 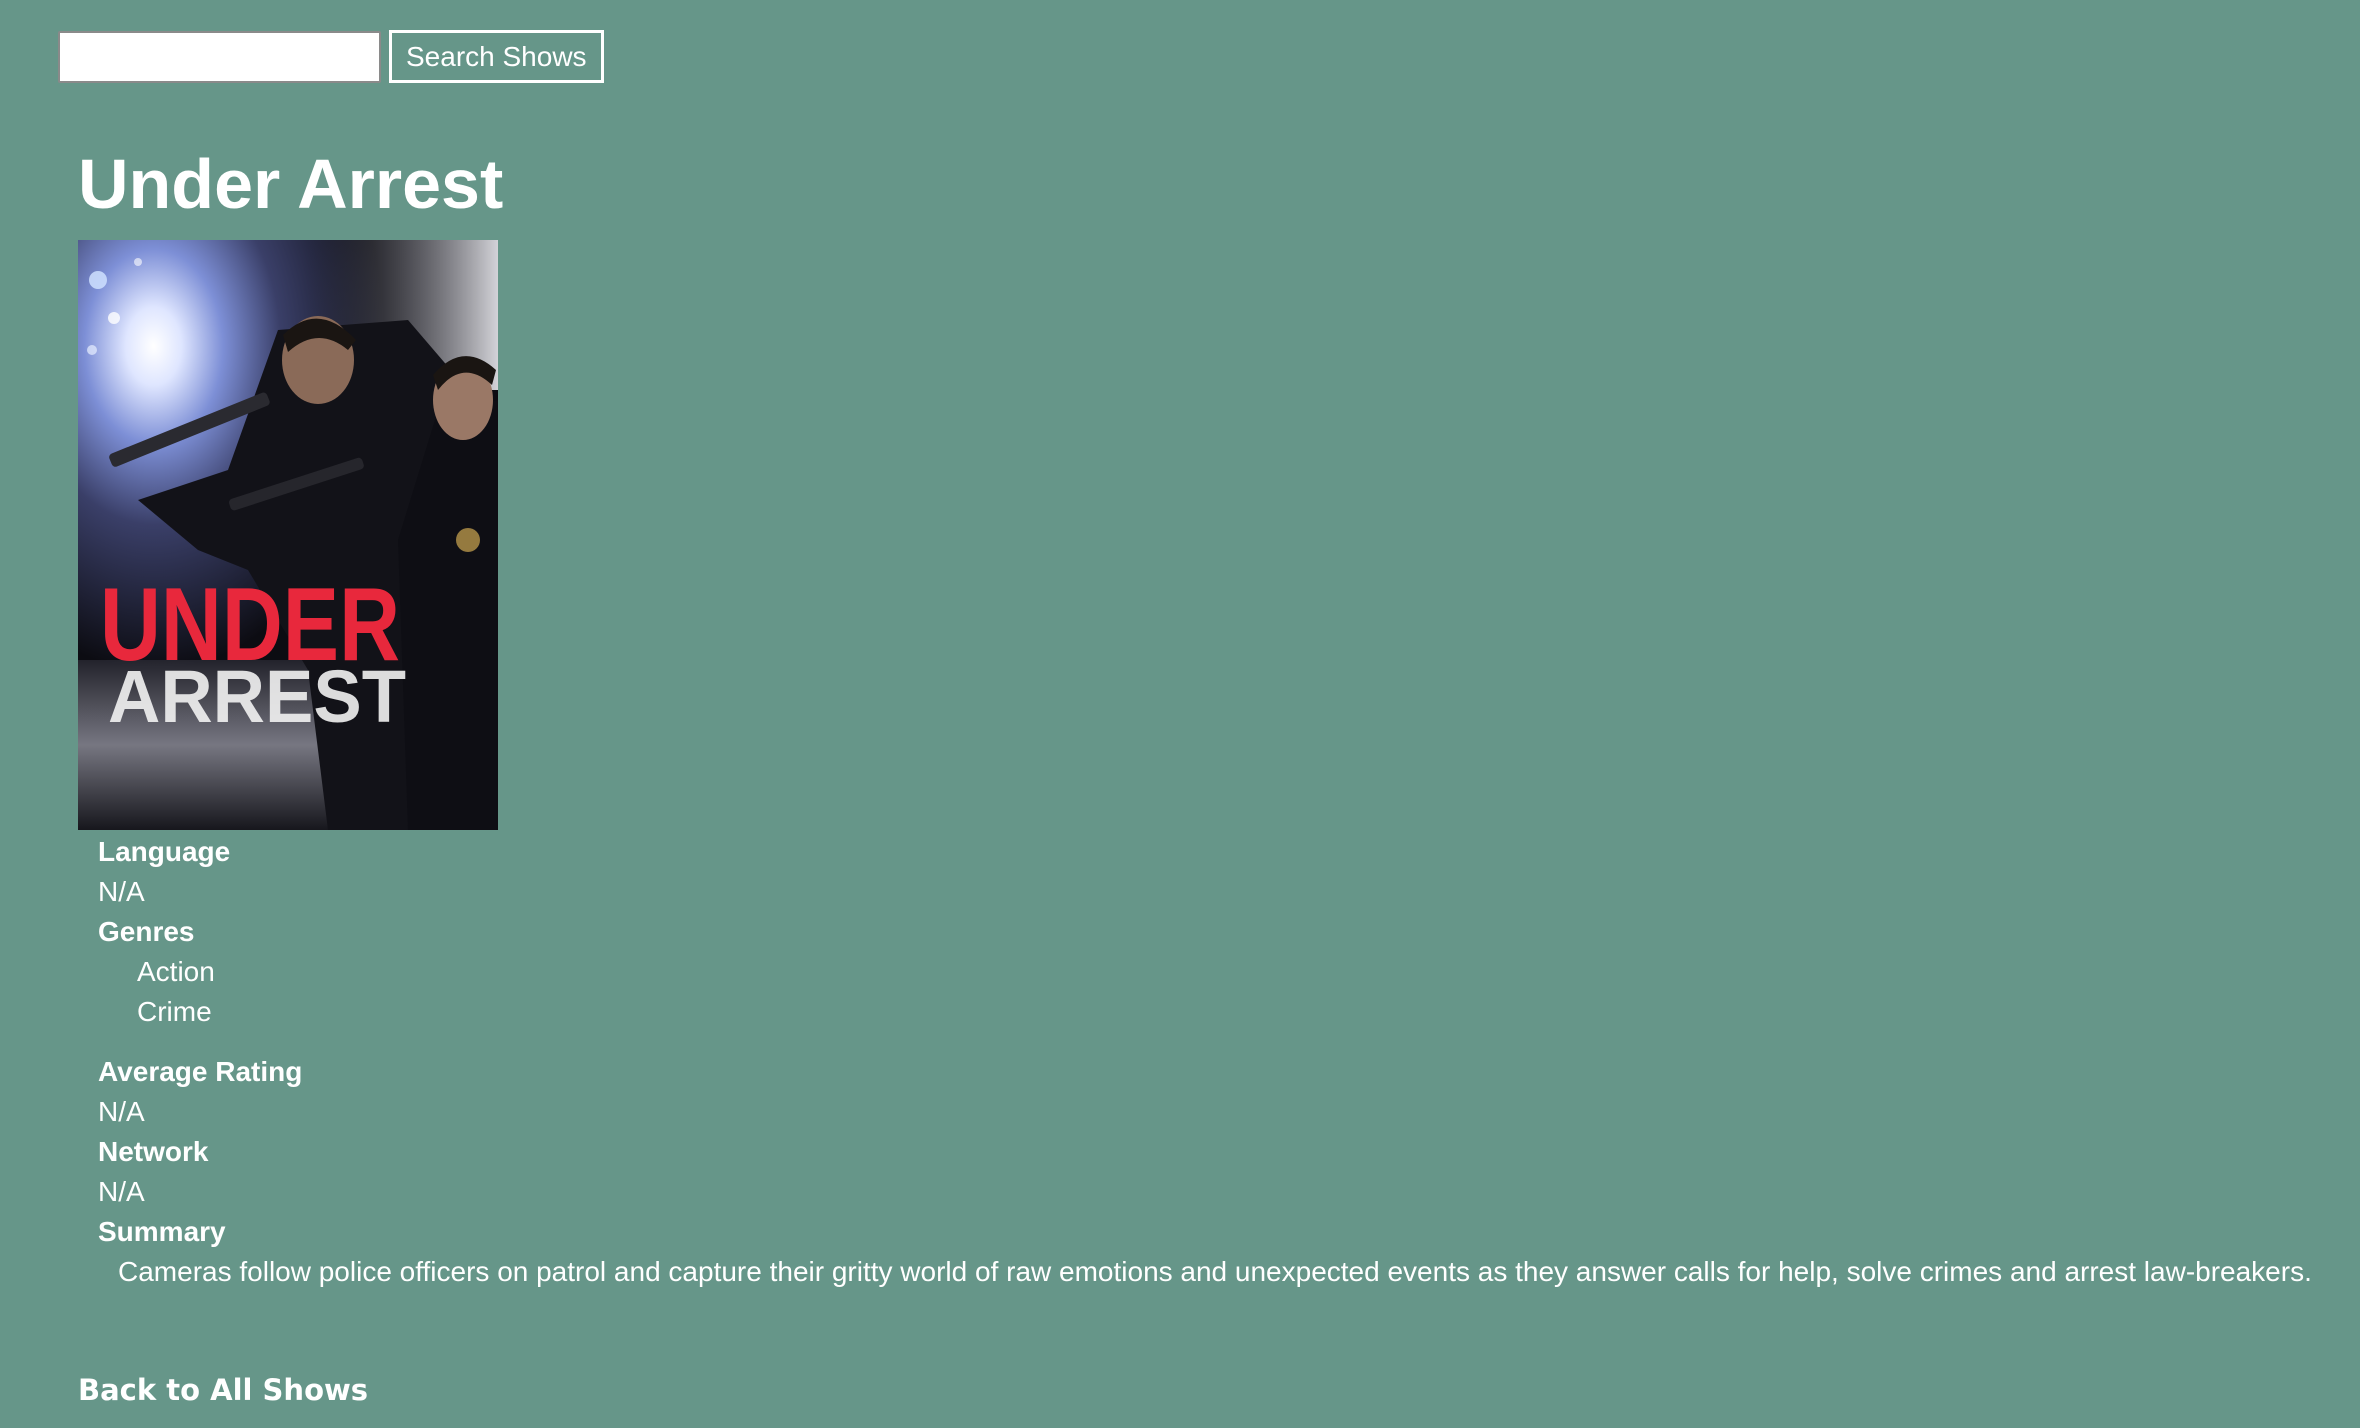 What do you see at coordinates (496, 56) in the screenshot?
I see `search-shows-button: Search Shows` at bounding box center [496, 56].